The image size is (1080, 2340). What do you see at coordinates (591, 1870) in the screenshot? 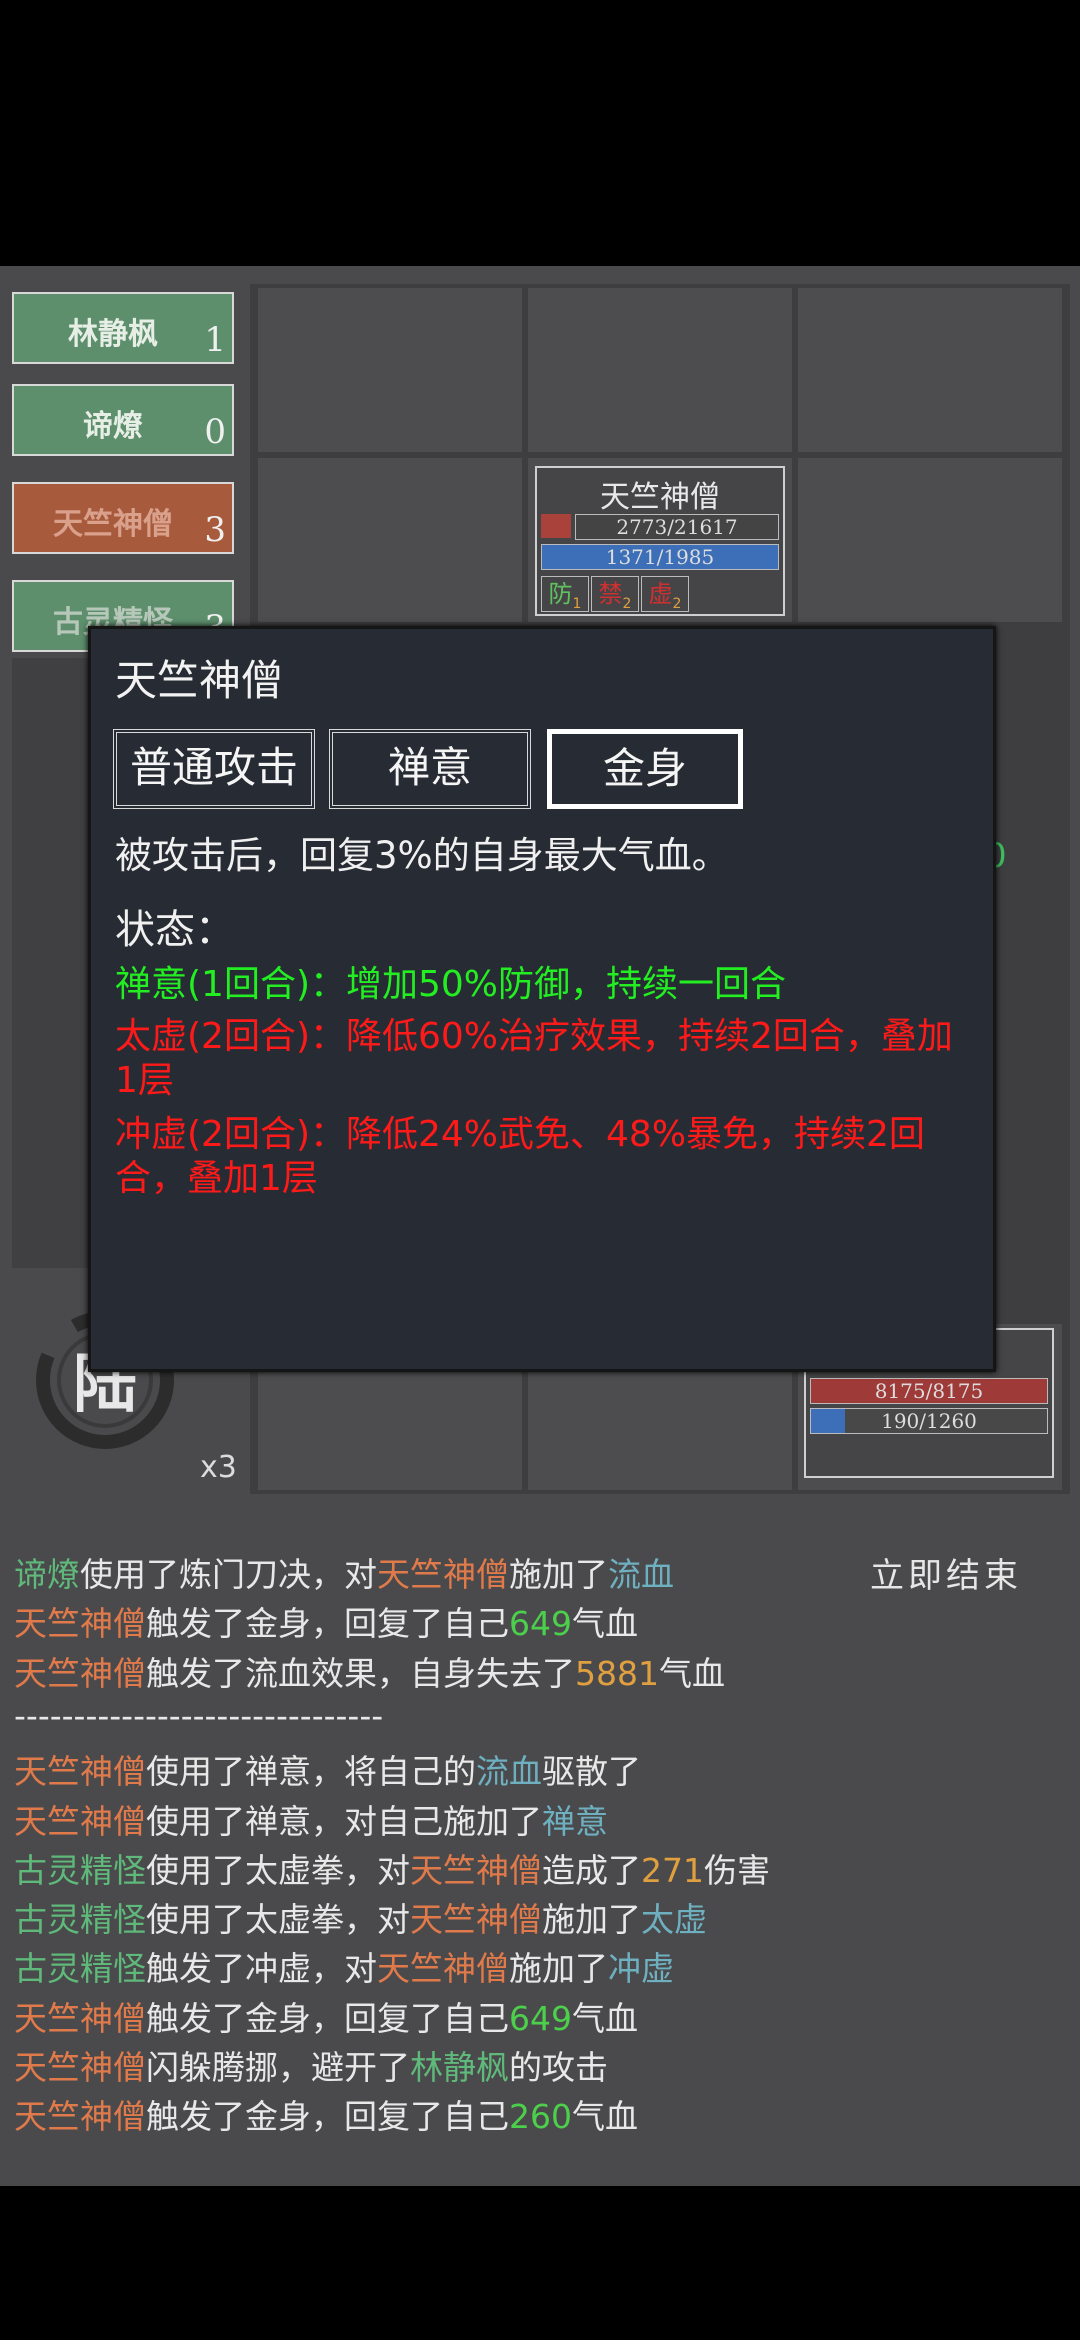
I see `log-segment: 造成了` at bounding box center [591, 1870].